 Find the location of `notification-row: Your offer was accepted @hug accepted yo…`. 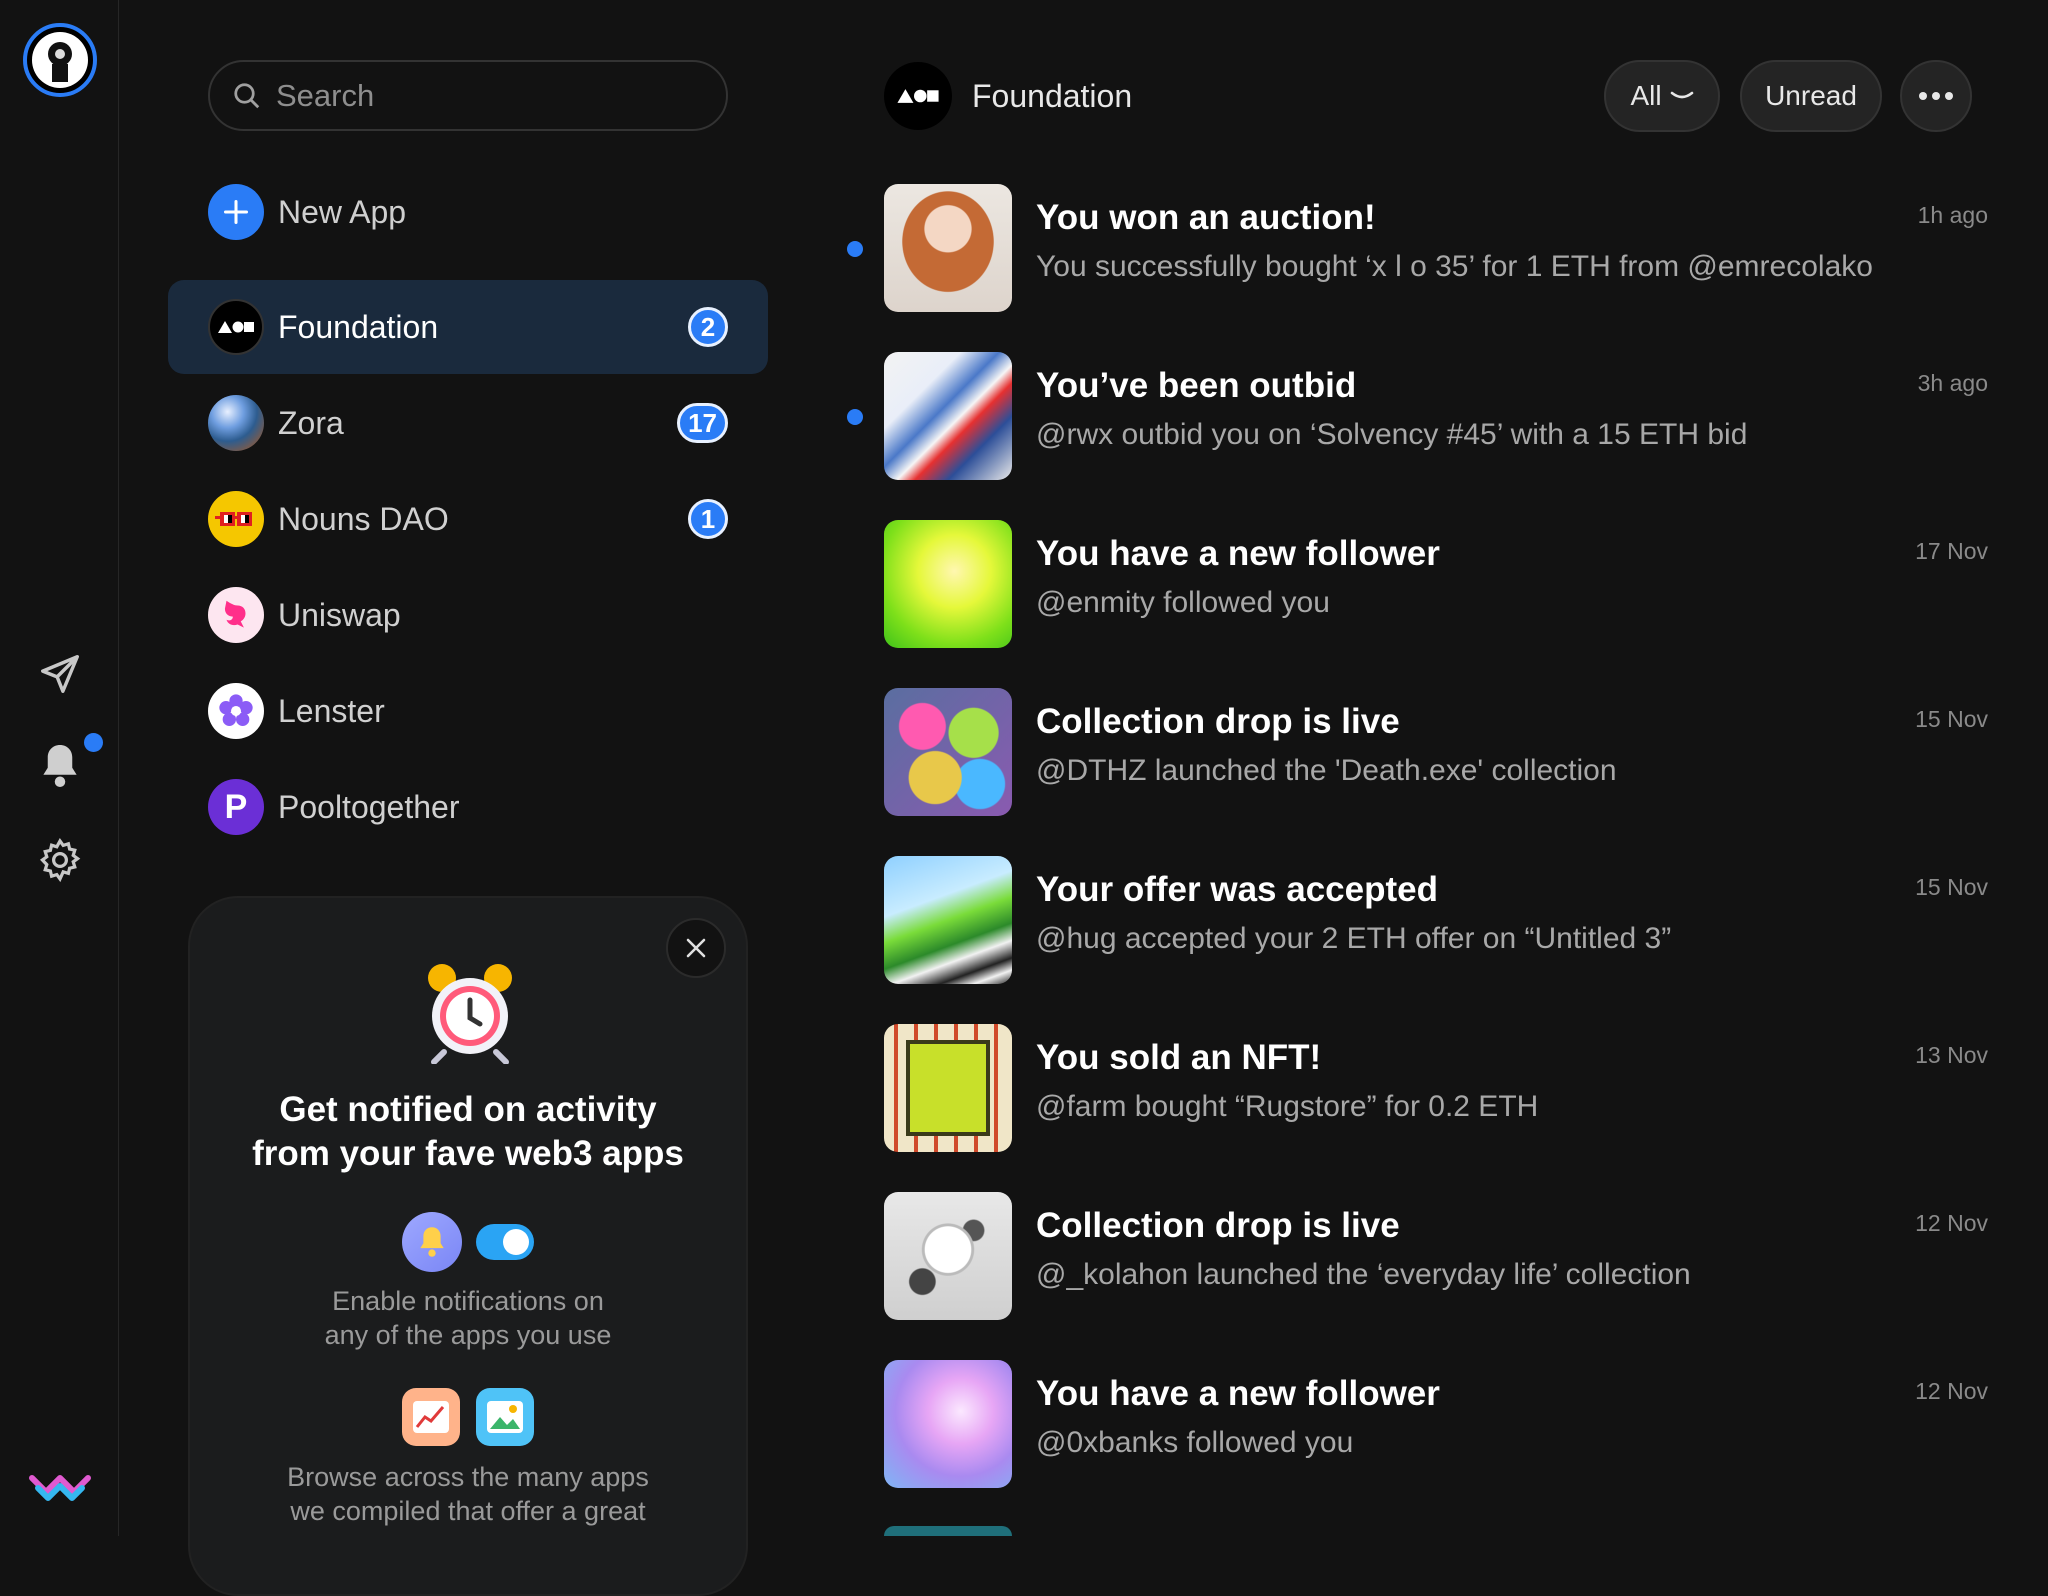

notification-row: Your offer was accepted @hug accepted yo… is located at coordinates (1436, 920).